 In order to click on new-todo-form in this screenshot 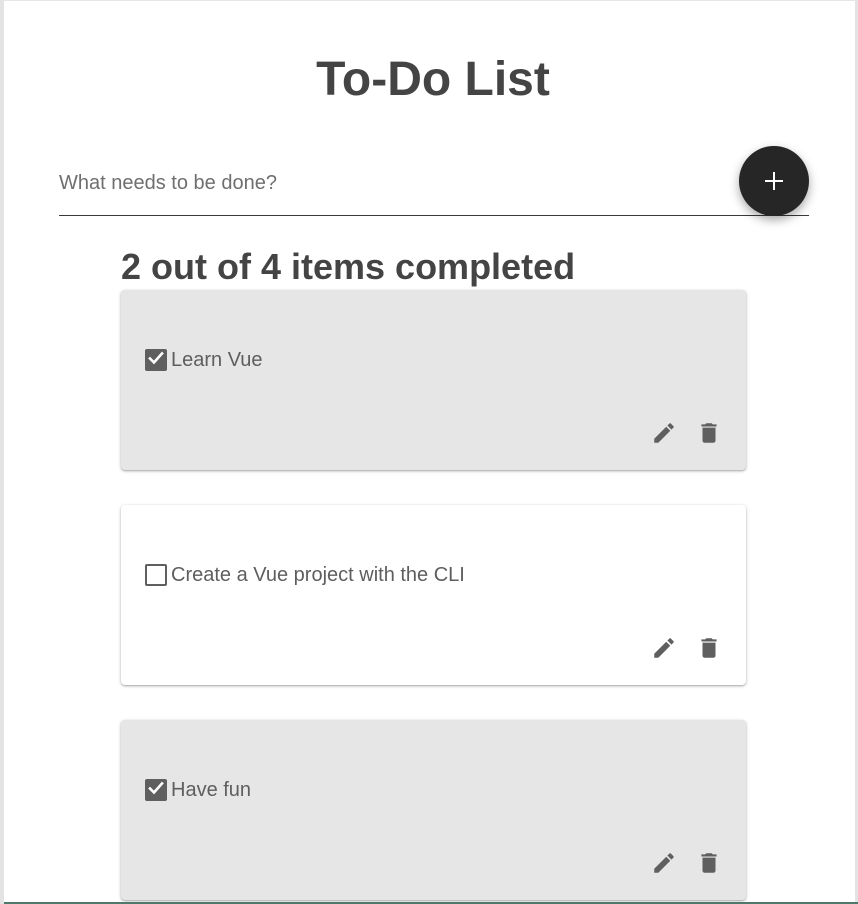, I will do `click(434, 181)`.